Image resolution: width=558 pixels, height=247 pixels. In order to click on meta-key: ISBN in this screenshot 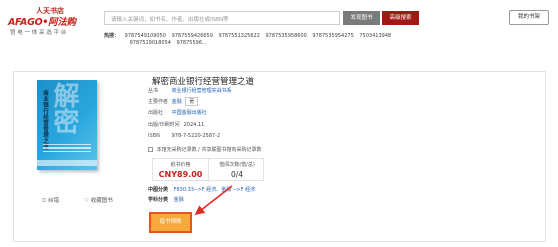, I will do `click(154, 136)`.